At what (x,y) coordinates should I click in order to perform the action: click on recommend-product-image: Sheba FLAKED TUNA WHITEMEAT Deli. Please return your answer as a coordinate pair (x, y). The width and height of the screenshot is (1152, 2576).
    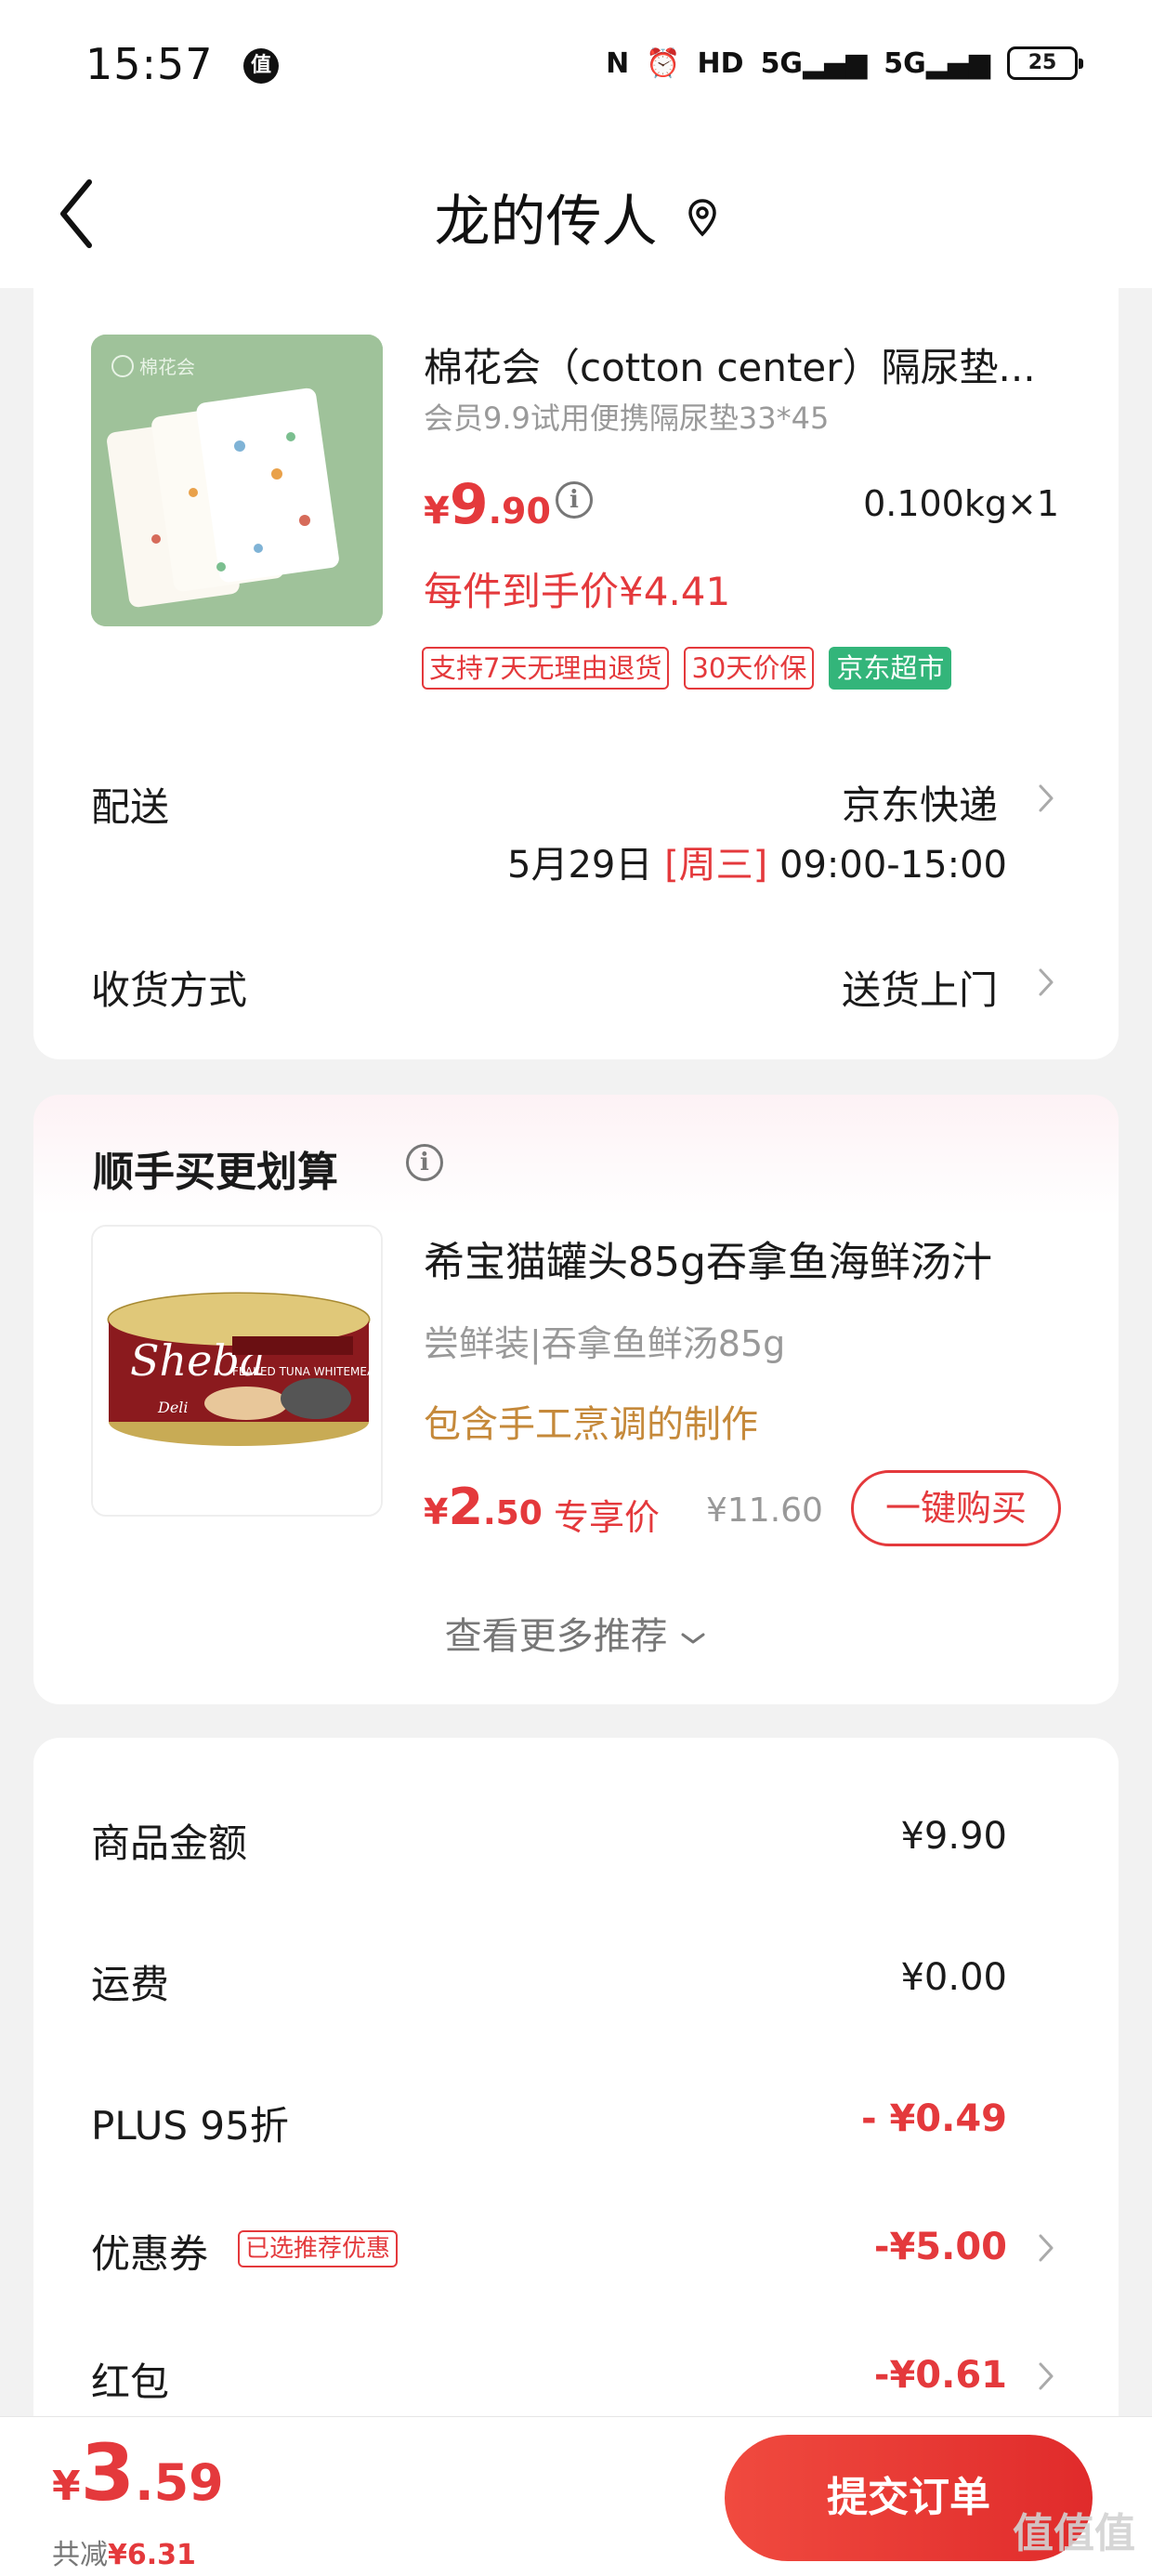
    Looking at the image, I should click on (237, 1371).